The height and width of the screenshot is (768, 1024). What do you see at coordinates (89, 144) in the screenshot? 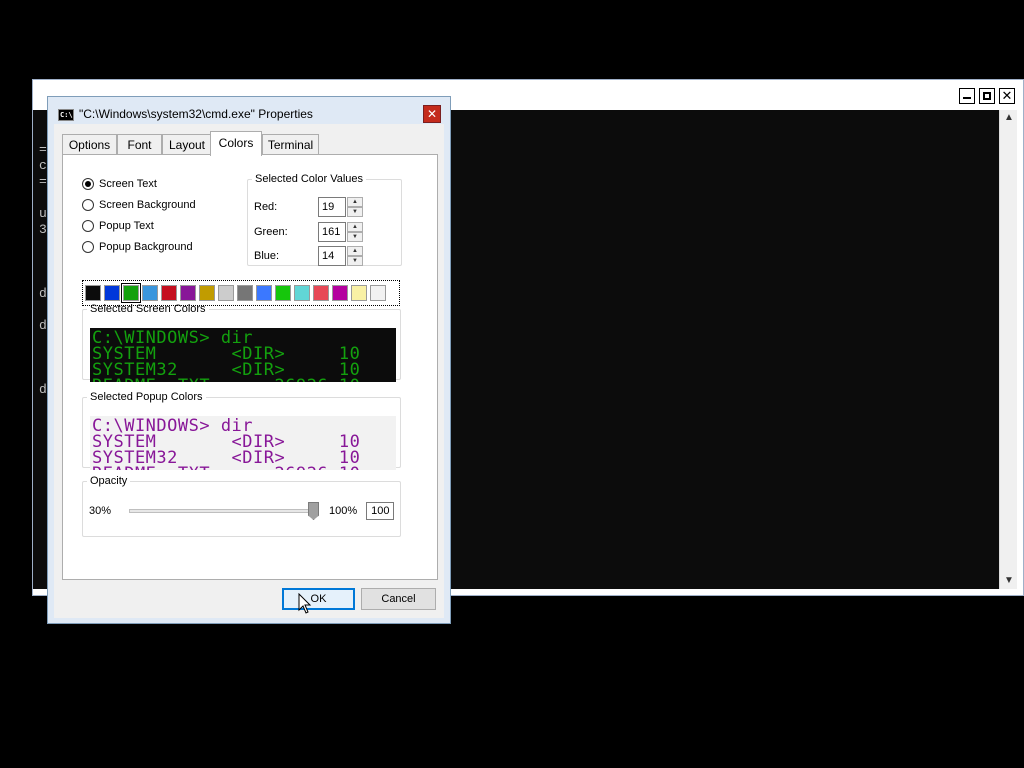
I see `tab-options: Options` at bounding box center [89, 144].